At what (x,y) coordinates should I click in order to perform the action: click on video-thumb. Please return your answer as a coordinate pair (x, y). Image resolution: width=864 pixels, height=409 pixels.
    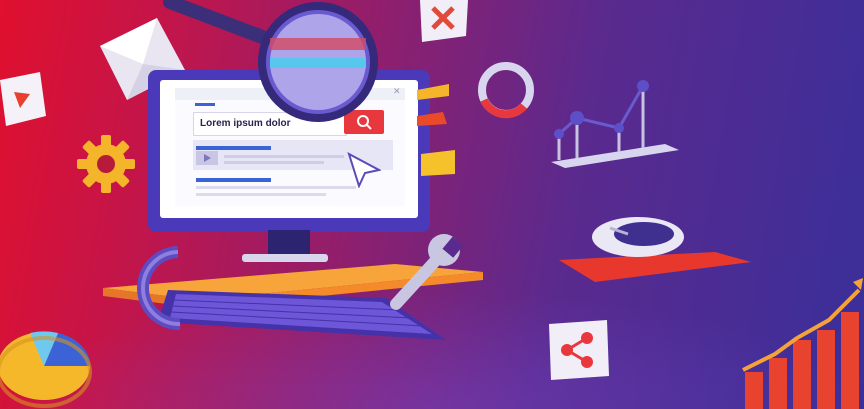
    Looking at the image, I should click on (207, 158).